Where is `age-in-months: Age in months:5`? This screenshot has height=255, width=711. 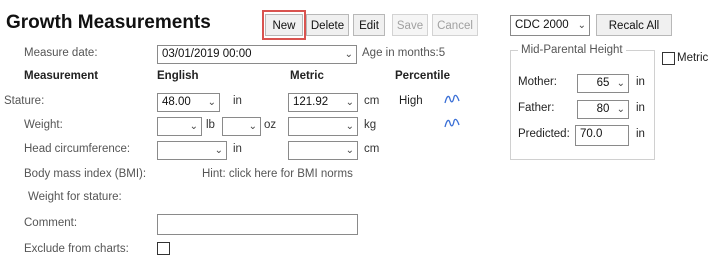
age-in-months: Age in months:5 is located at coordinates (404, 53).